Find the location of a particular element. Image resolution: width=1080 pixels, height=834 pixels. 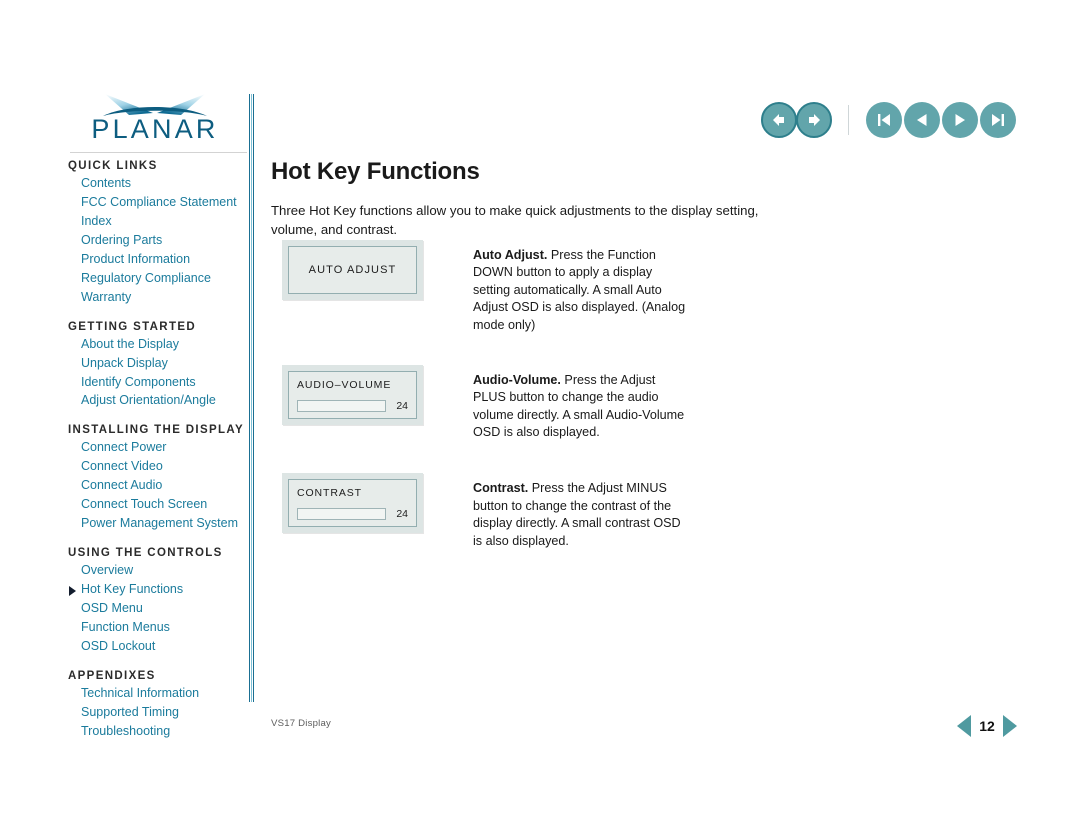

sidebar-item-ordering-parts: Ordering Parts is located at coordinates (158, 240).